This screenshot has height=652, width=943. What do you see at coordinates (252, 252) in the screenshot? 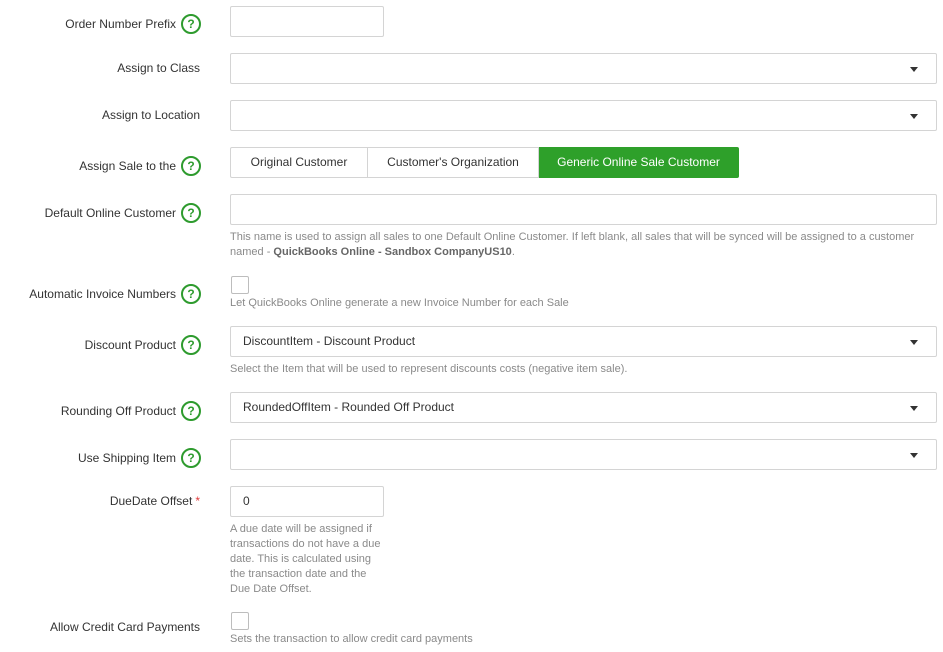
I see `hint-text: named -` at bounding box center [252, 252].